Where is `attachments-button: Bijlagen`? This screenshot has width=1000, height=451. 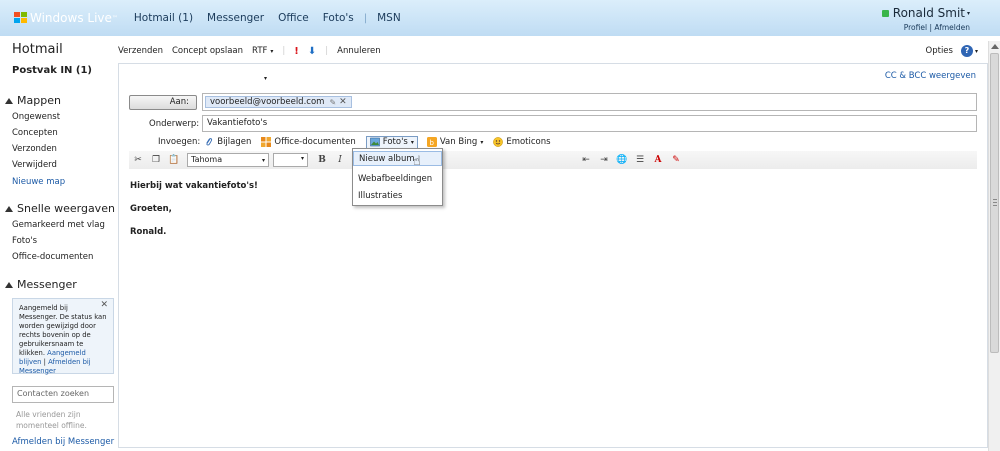 attachments-button: Bijlagen is located at coordinates (227, 142).